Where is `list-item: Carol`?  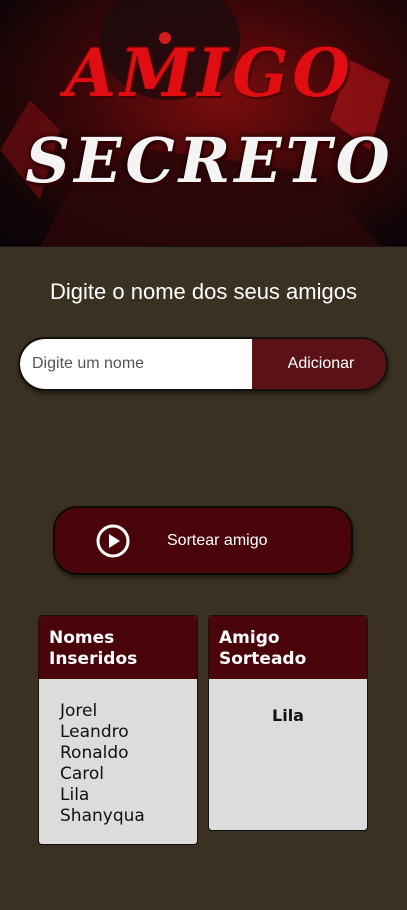 list-item: Carol is located at coordinates (82, 774).